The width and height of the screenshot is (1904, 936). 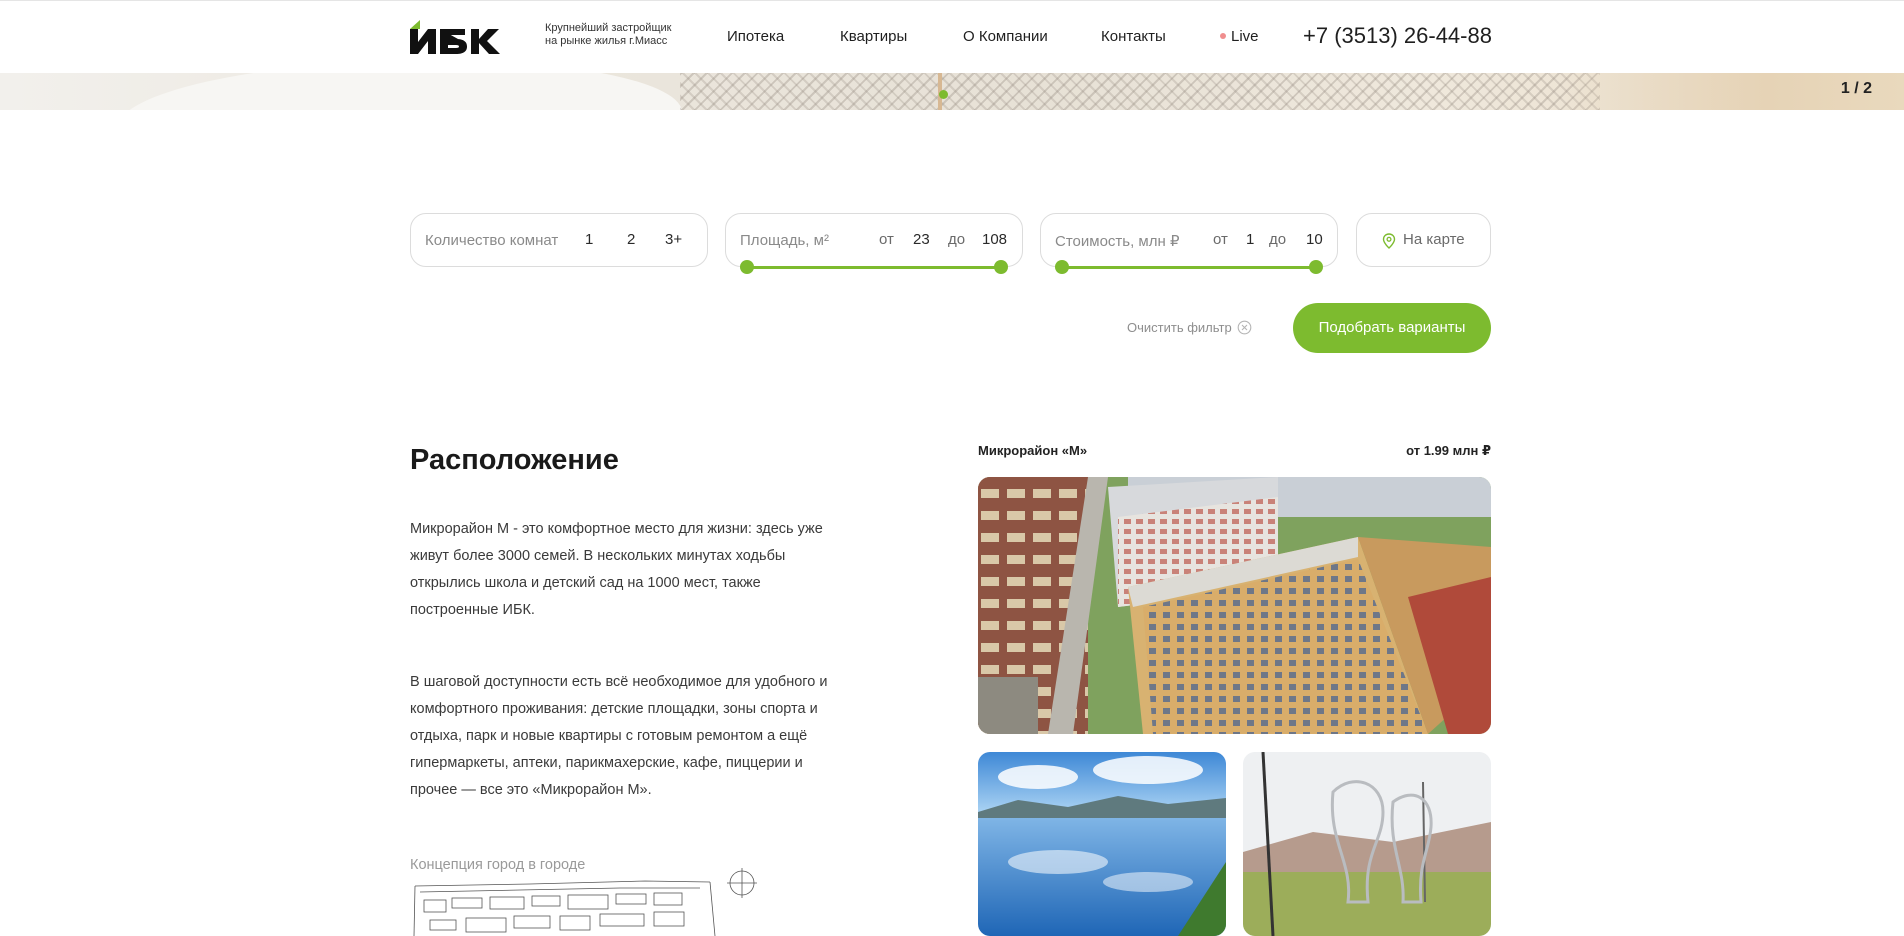 What do you see at coordinates (1005, 36) in the screenshot?
I see `nav-about: О Компании` at bounding box center [1005, 36].